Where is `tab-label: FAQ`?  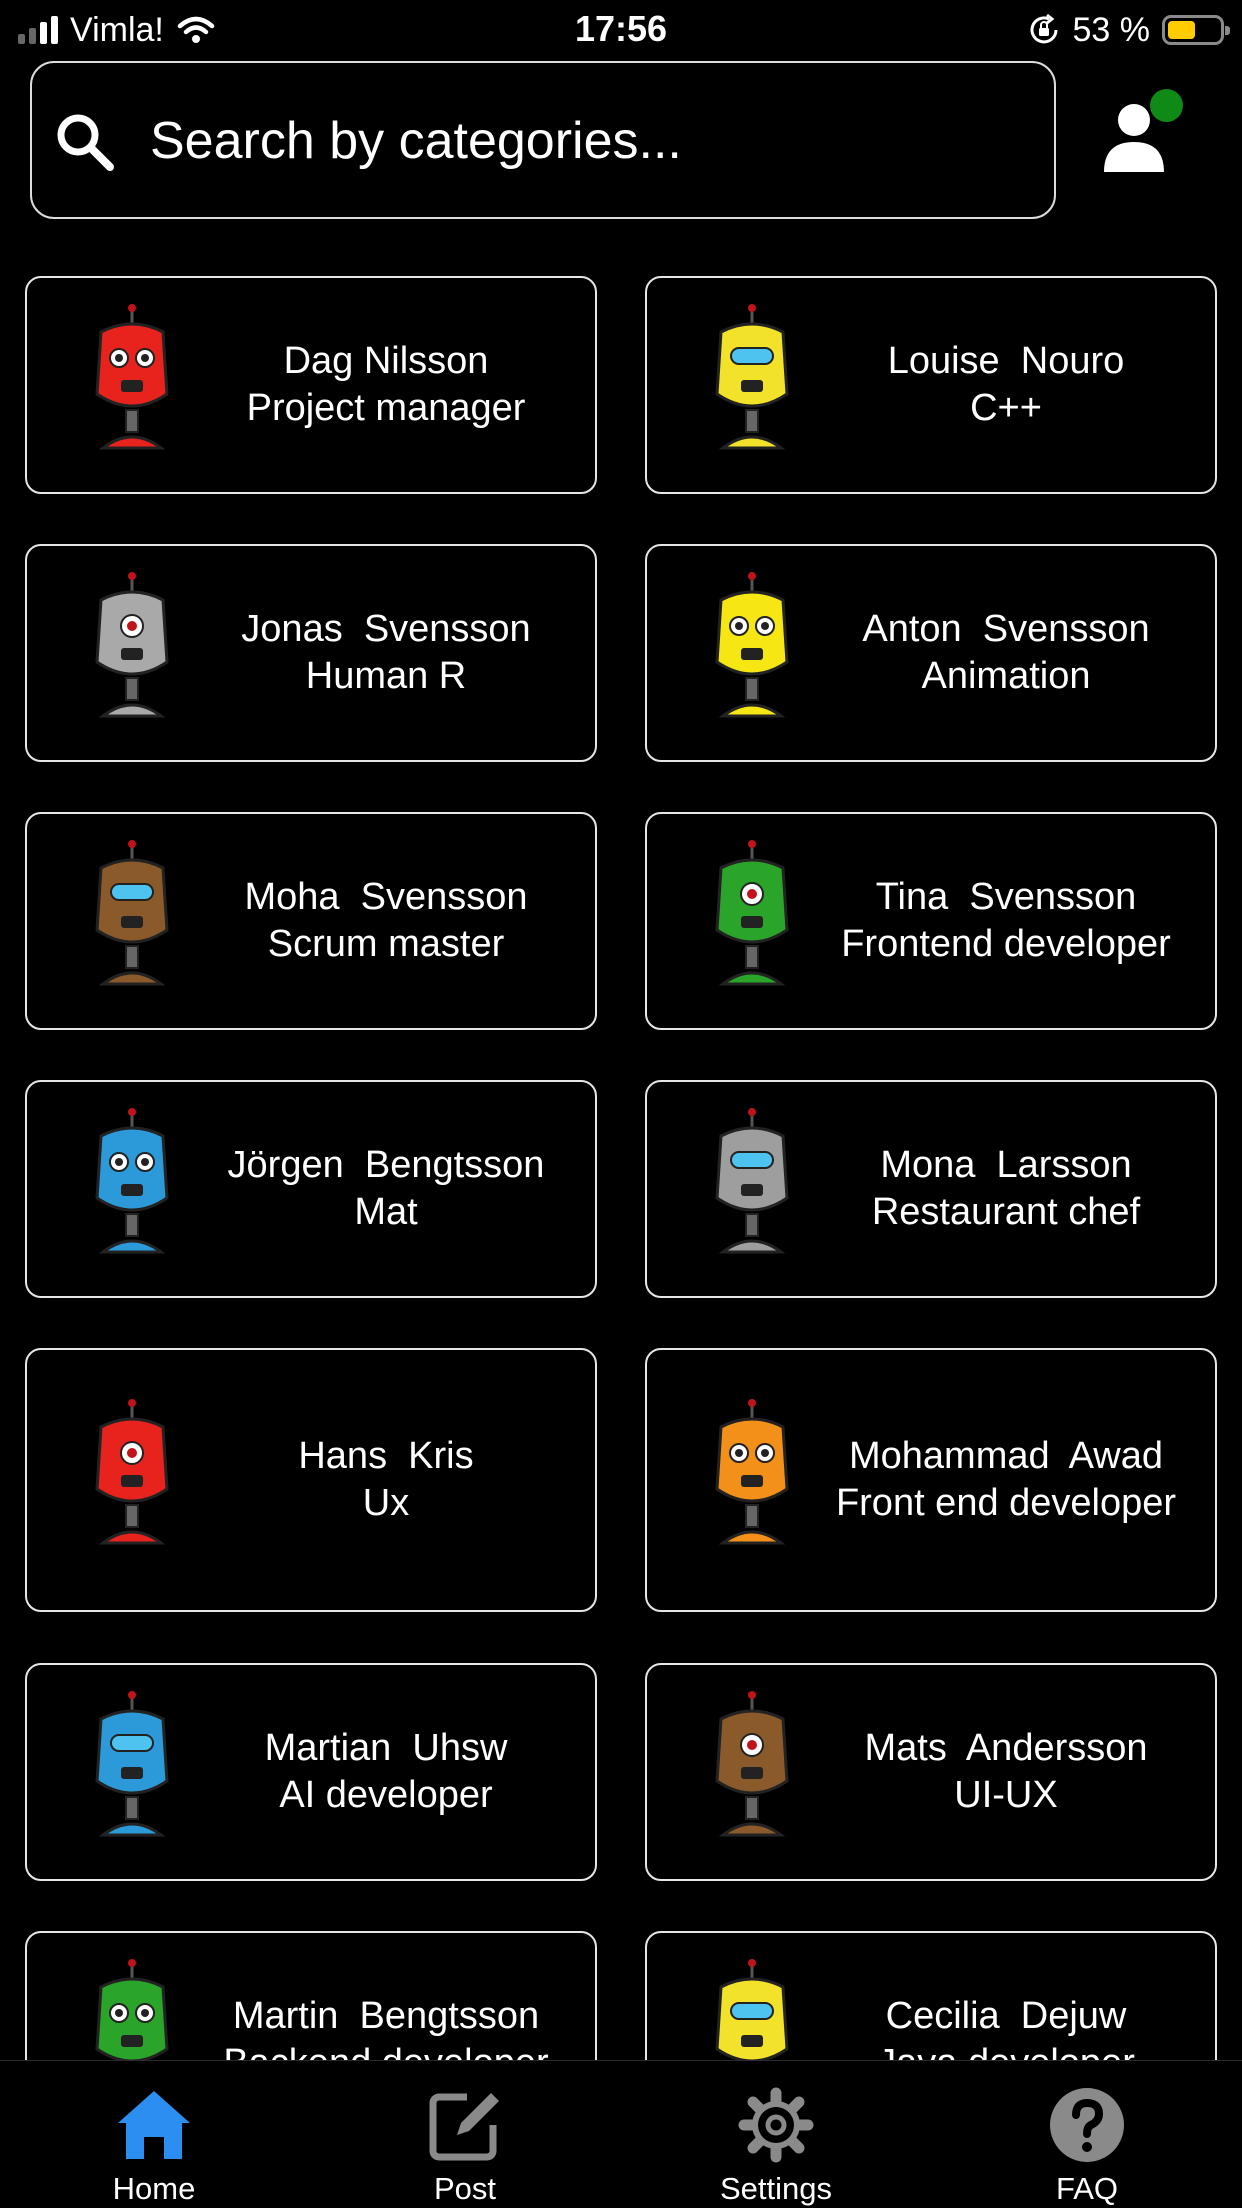
tab-label: FAQ is located at coordinates (1086, 2188).